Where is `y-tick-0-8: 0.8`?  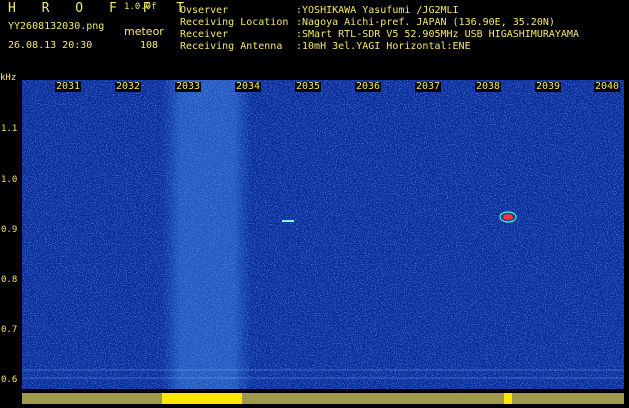 y-tick-0-8: 0.8 is located at coordinates (9, 280).